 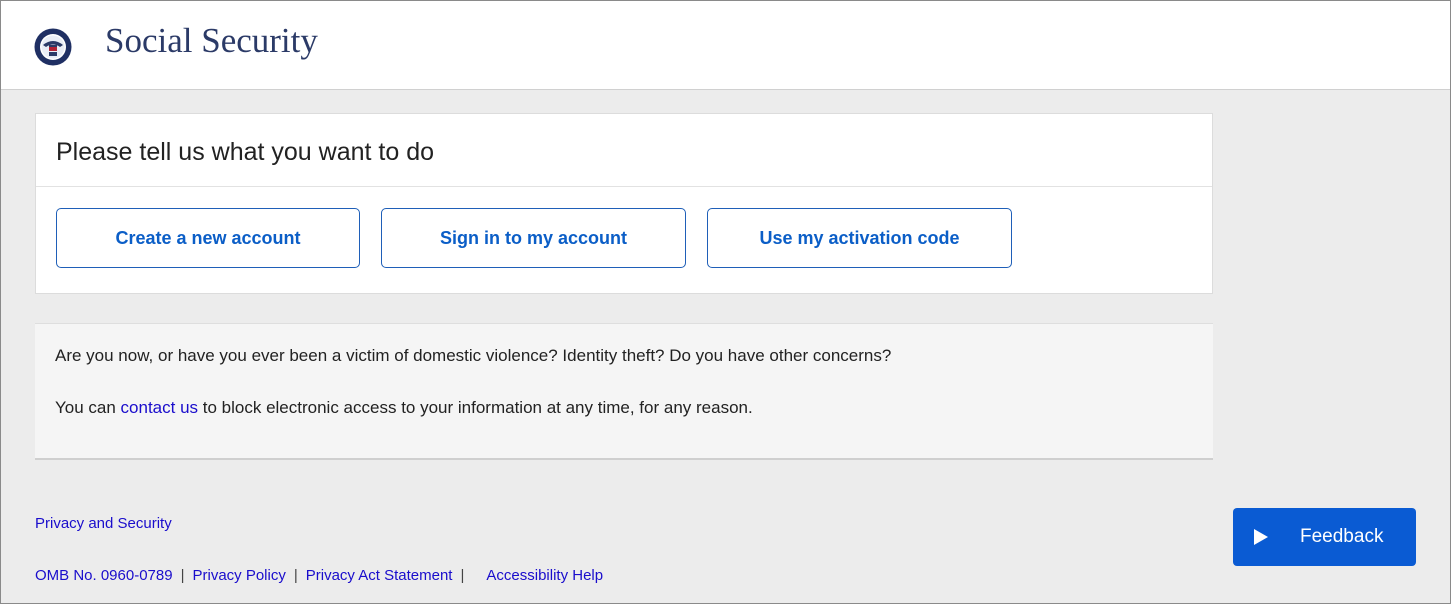 I want to click on omb-number: OMB No. 0960-0789, so click(x=104, y=575).